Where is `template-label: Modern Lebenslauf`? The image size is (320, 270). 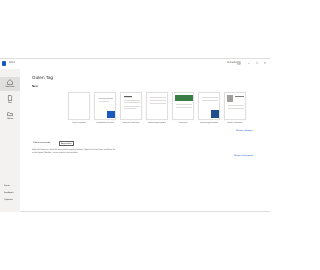 template-label: Modern Lebenslauf is located at coordinates (235, 123).